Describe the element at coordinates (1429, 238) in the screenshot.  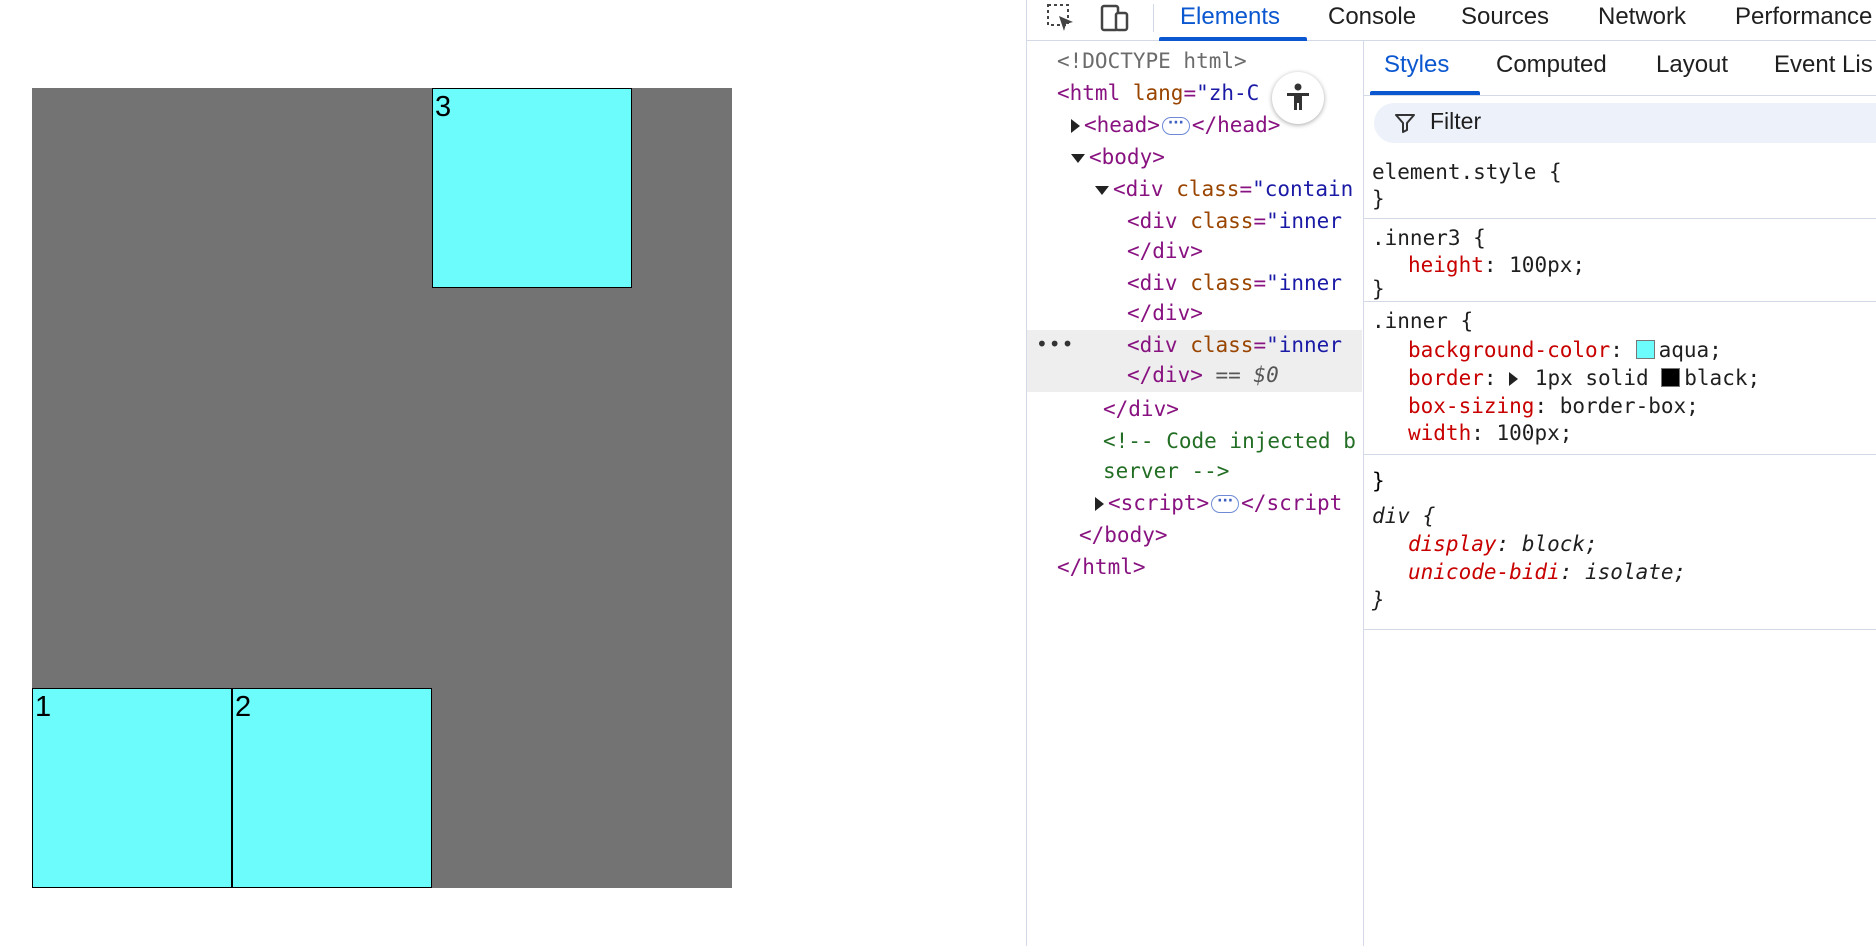
I see `rule-selector: .inner3 {` at that location.